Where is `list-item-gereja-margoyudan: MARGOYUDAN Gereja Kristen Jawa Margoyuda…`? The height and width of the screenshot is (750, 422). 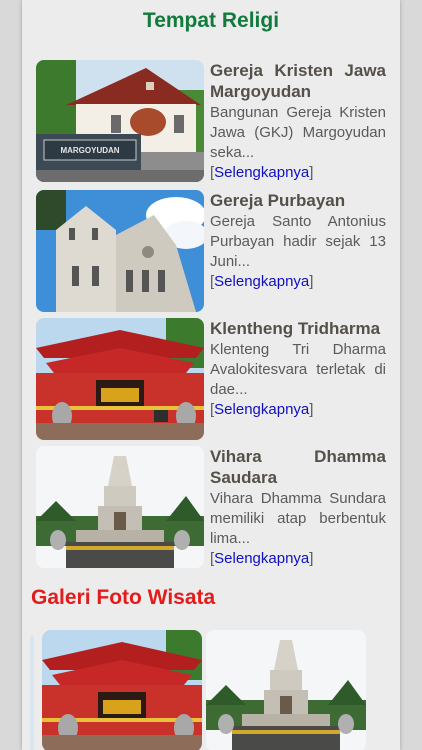 list-item-gereja-margoyudan: MARGOYUDAN Gereja Kristen Jawa Margoyuda… is located at coordinates (212, 121).